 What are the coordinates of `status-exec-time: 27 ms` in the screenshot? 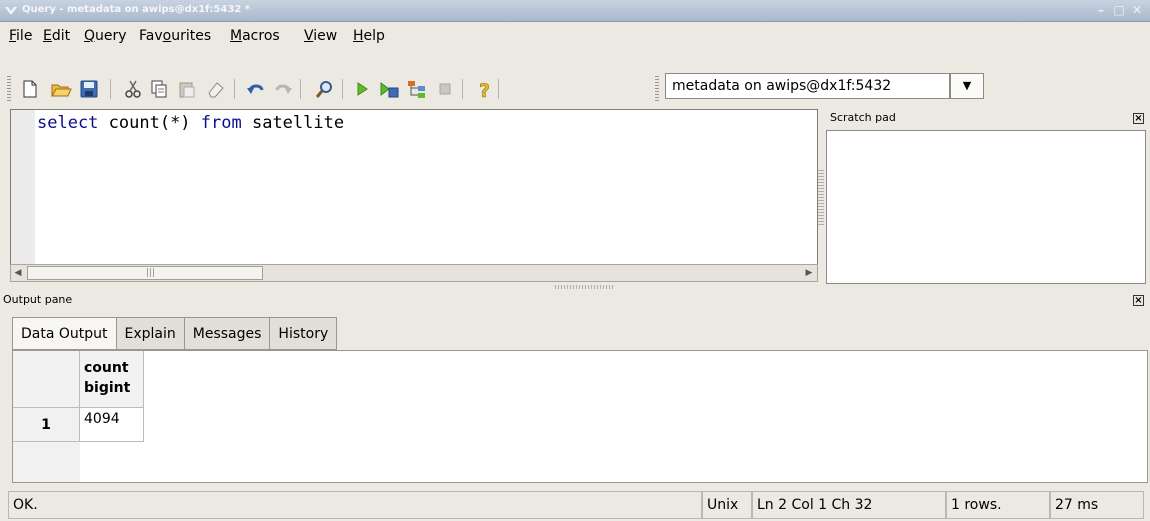 It's located at (1097, 505).